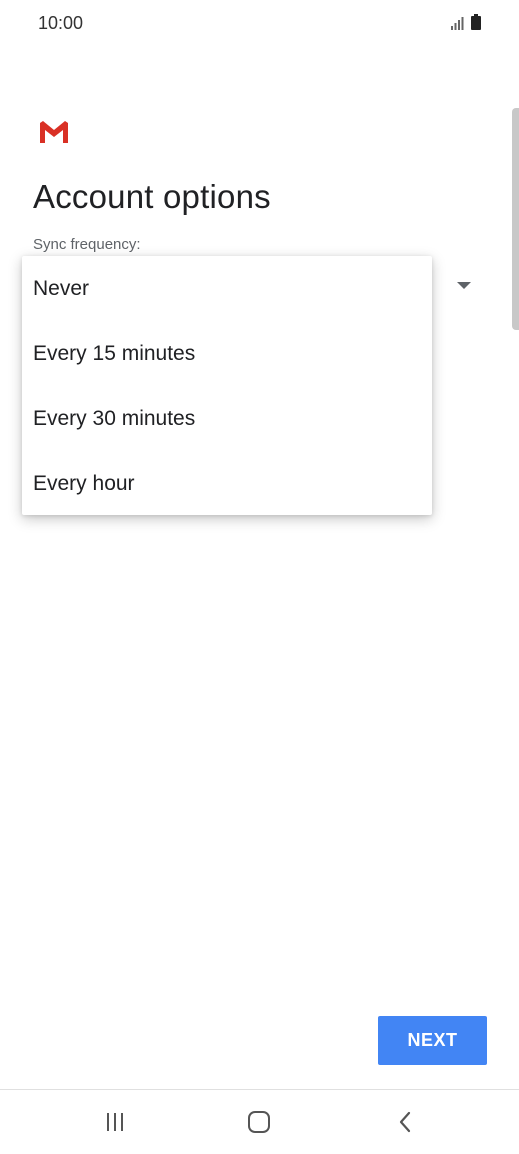  Describe the element at coordinates (54, 132) in the screenshot. I see `gmail-logo-icon` at that location.